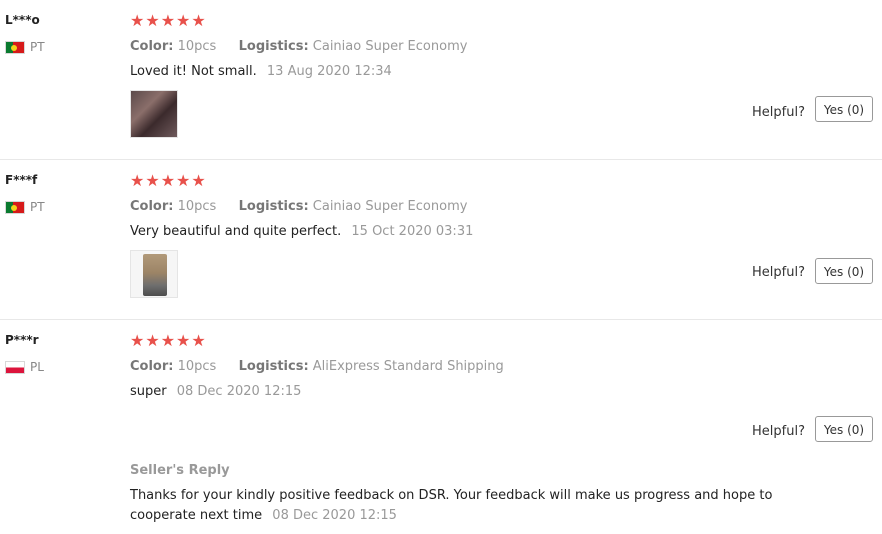  What do you see at coordinates (408, 366) in the screenshot?
I see `logistics-value: AliExpress Standard Shipping` at bounding box center [408, 366].